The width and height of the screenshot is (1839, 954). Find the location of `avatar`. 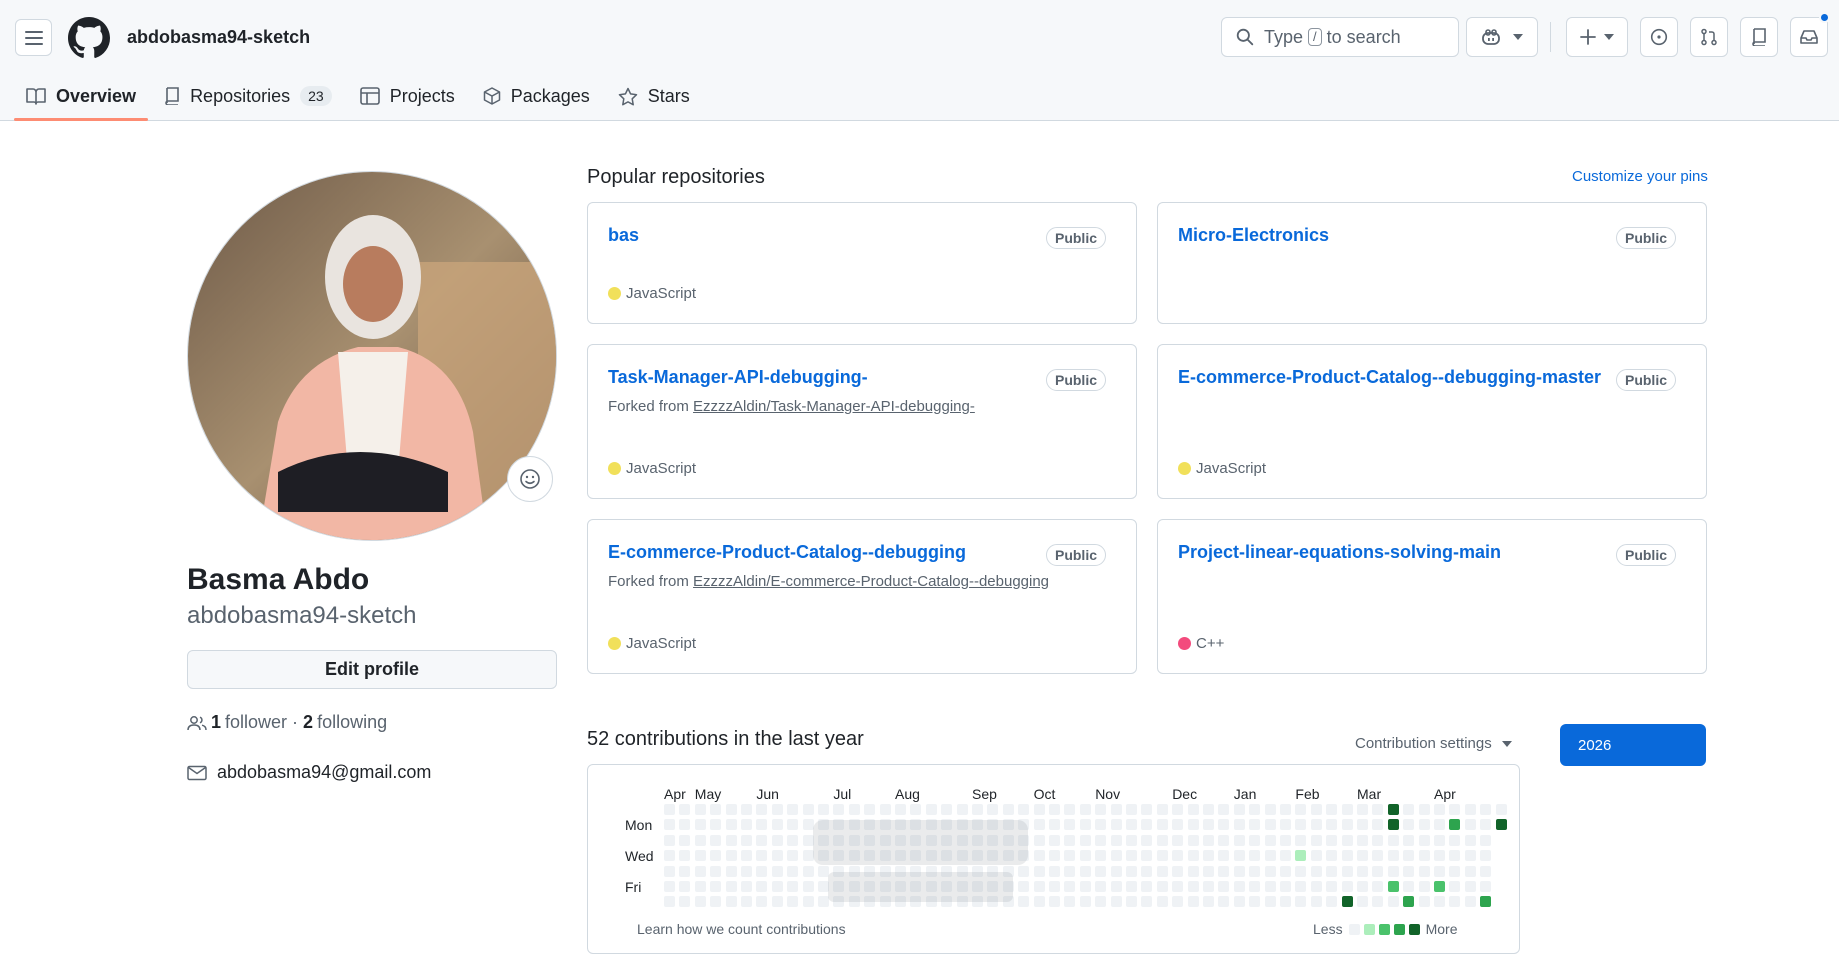

avatar is located at coordinates (372, 356).